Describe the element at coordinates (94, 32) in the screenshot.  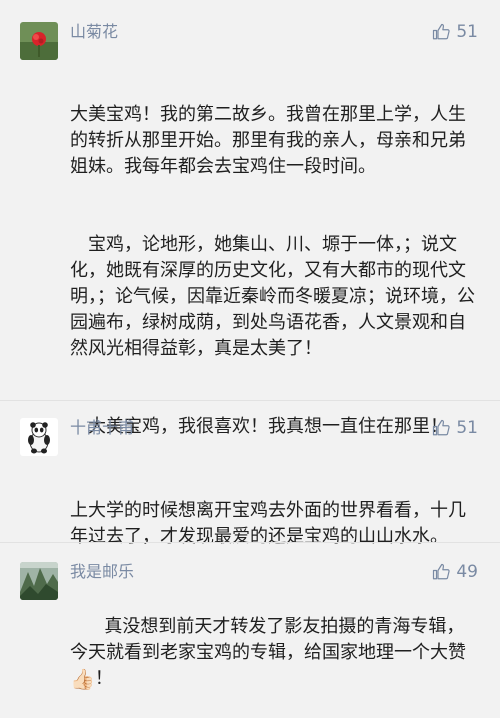
I see `comment-author: 山菊花` at that location.